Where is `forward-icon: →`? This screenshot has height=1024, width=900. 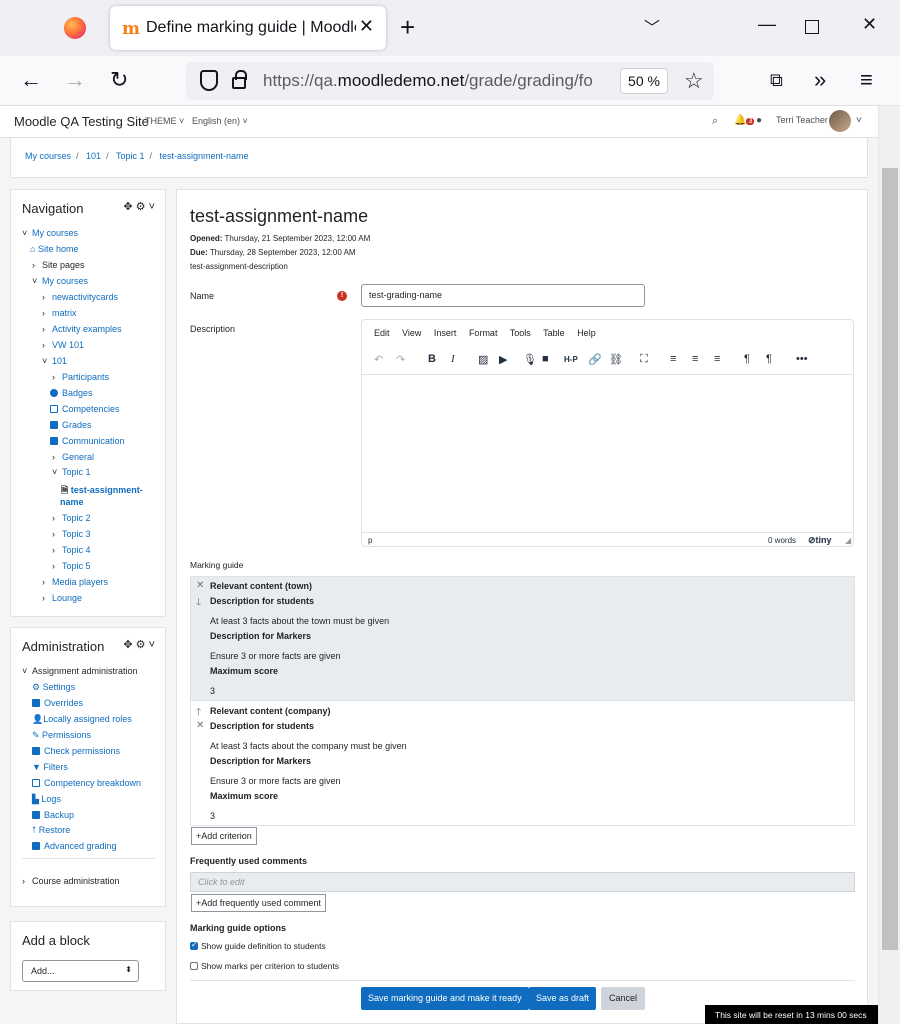 forward-icon: → is located at coordinates (75, 80).